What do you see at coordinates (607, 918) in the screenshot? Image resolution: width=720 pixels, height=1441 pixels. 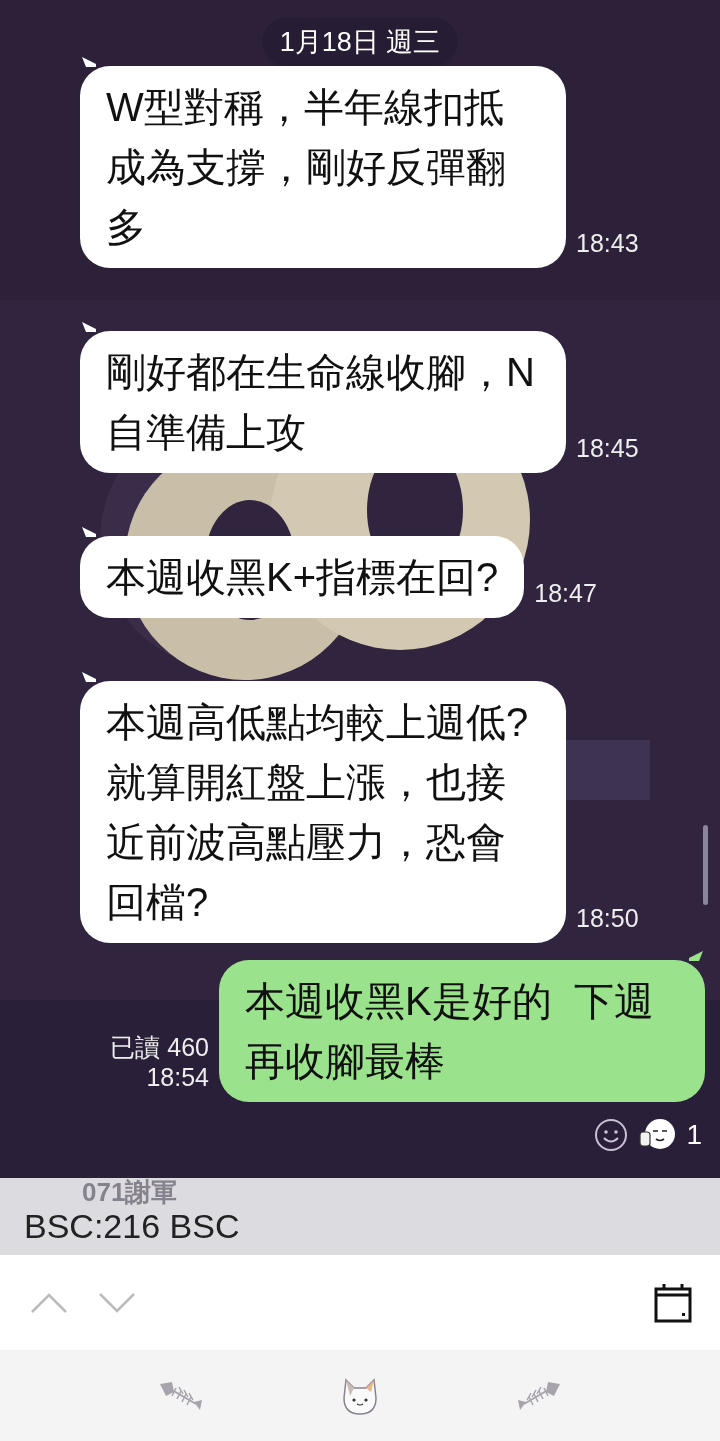 I see `message-time: 18:50` at bounding box center [607, 918].